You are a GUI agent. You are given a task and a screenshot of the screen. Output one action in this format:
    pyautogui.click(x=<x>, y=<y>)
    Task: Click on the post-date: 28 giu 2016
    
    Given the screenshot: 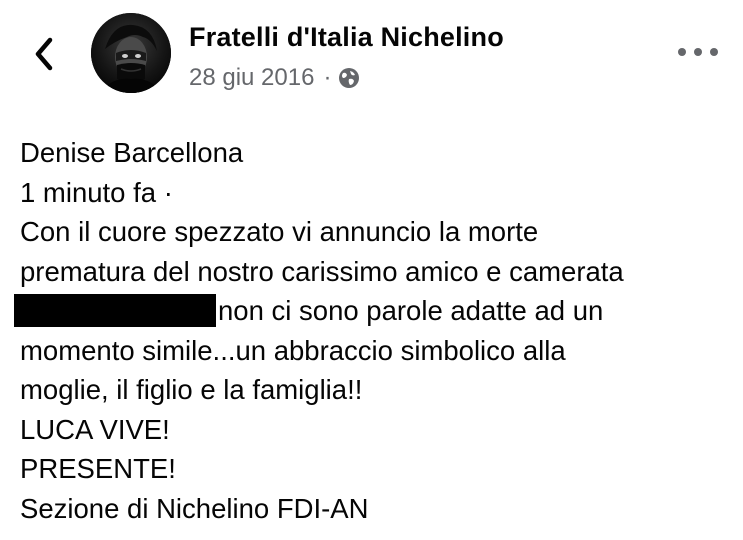 What is the action you would take?
    pyautogui.click(x=251, y=78)
    